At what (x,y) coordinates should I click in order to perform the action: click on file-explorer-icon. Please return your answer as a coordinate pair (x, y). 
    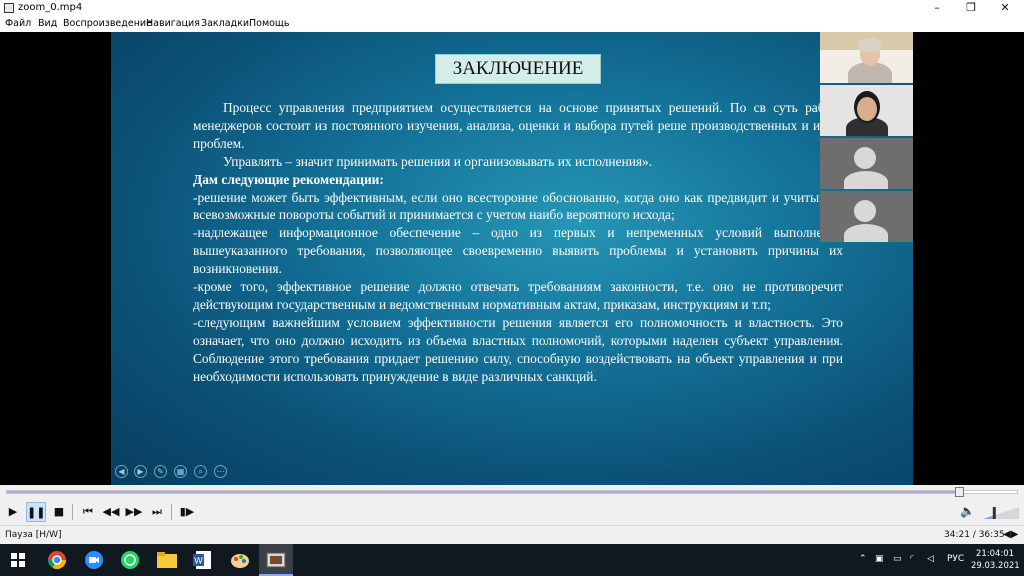
    Looking at the image, I should click on (167, 560).